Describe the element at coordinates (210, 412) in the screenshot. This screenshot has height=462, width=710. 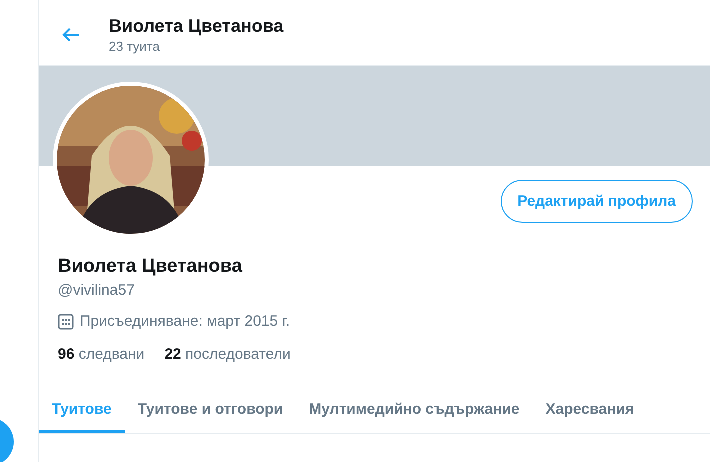
I see `profile-tab: Туитове и отговори` at that location.